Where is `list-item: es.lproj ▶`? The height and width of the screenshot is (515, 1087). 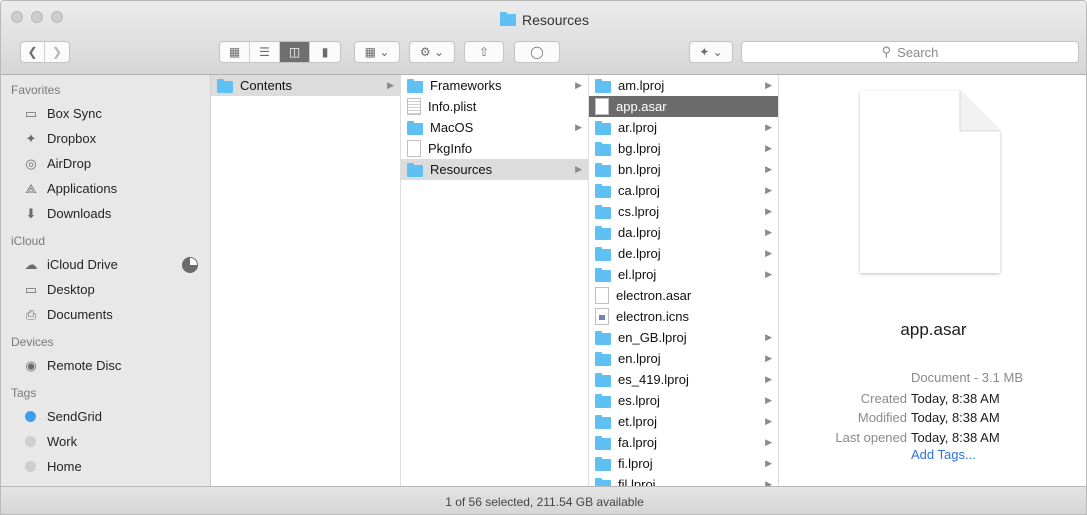 list-item: es.lproj ▶ is located at coordinates (683, 400).